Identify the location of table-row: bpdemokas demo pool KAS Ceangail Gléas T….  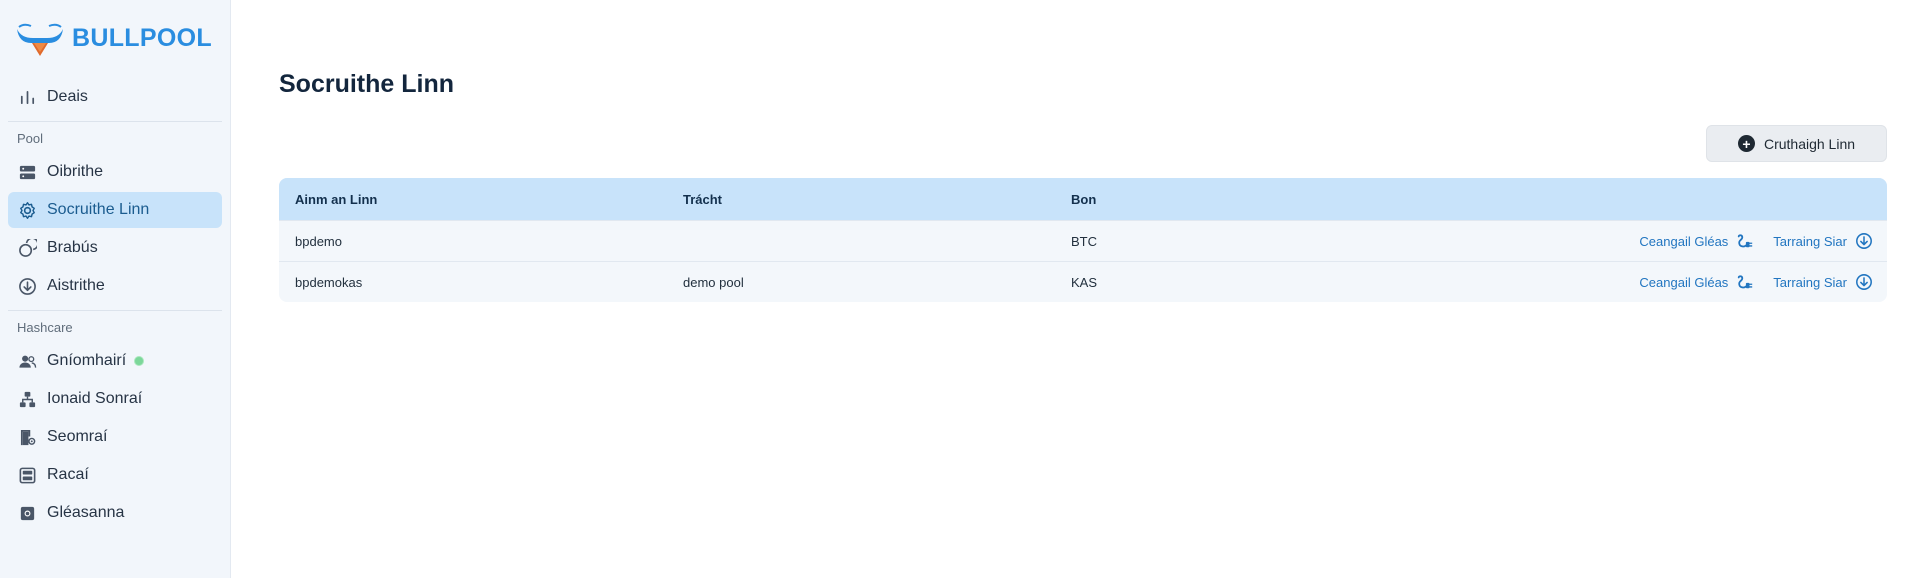
(1083, 281).